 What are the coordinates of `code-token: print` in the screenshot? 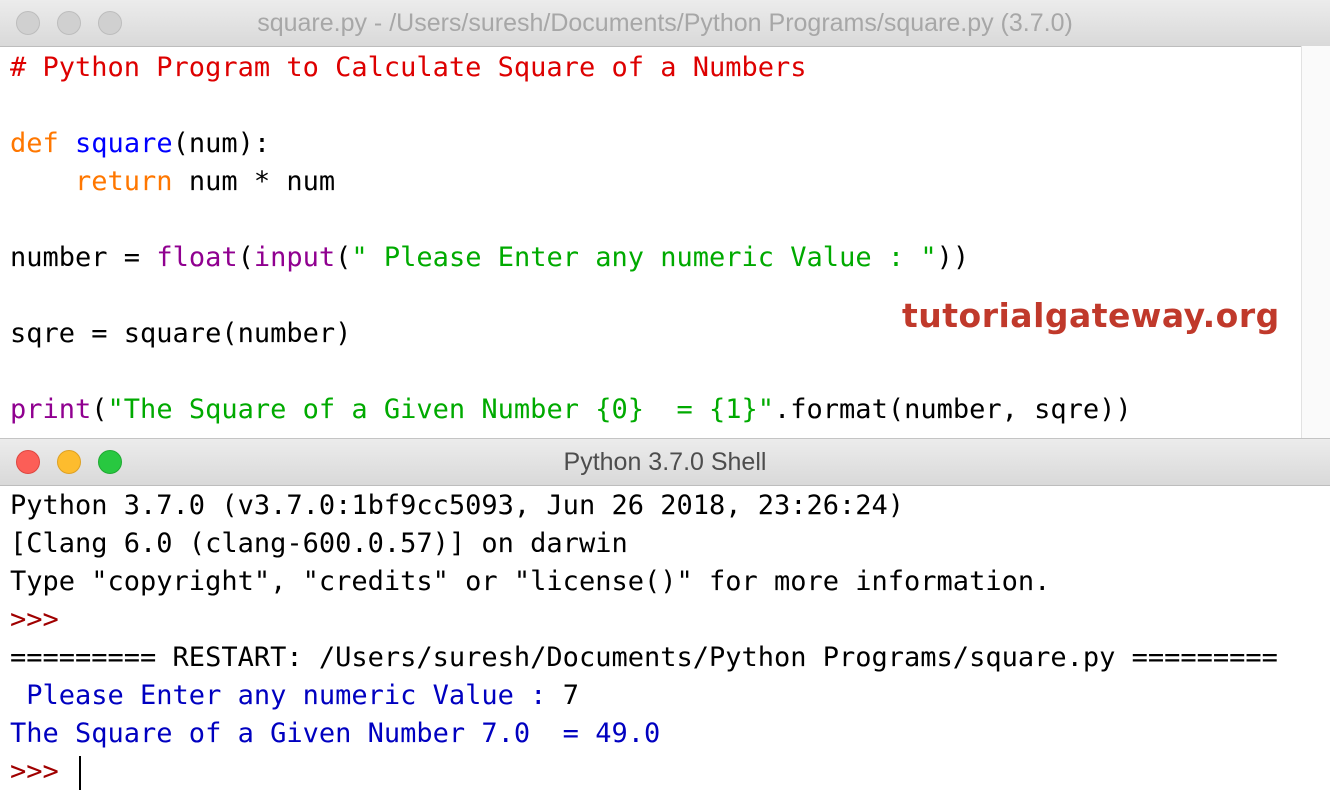 It's located at (51, 409).